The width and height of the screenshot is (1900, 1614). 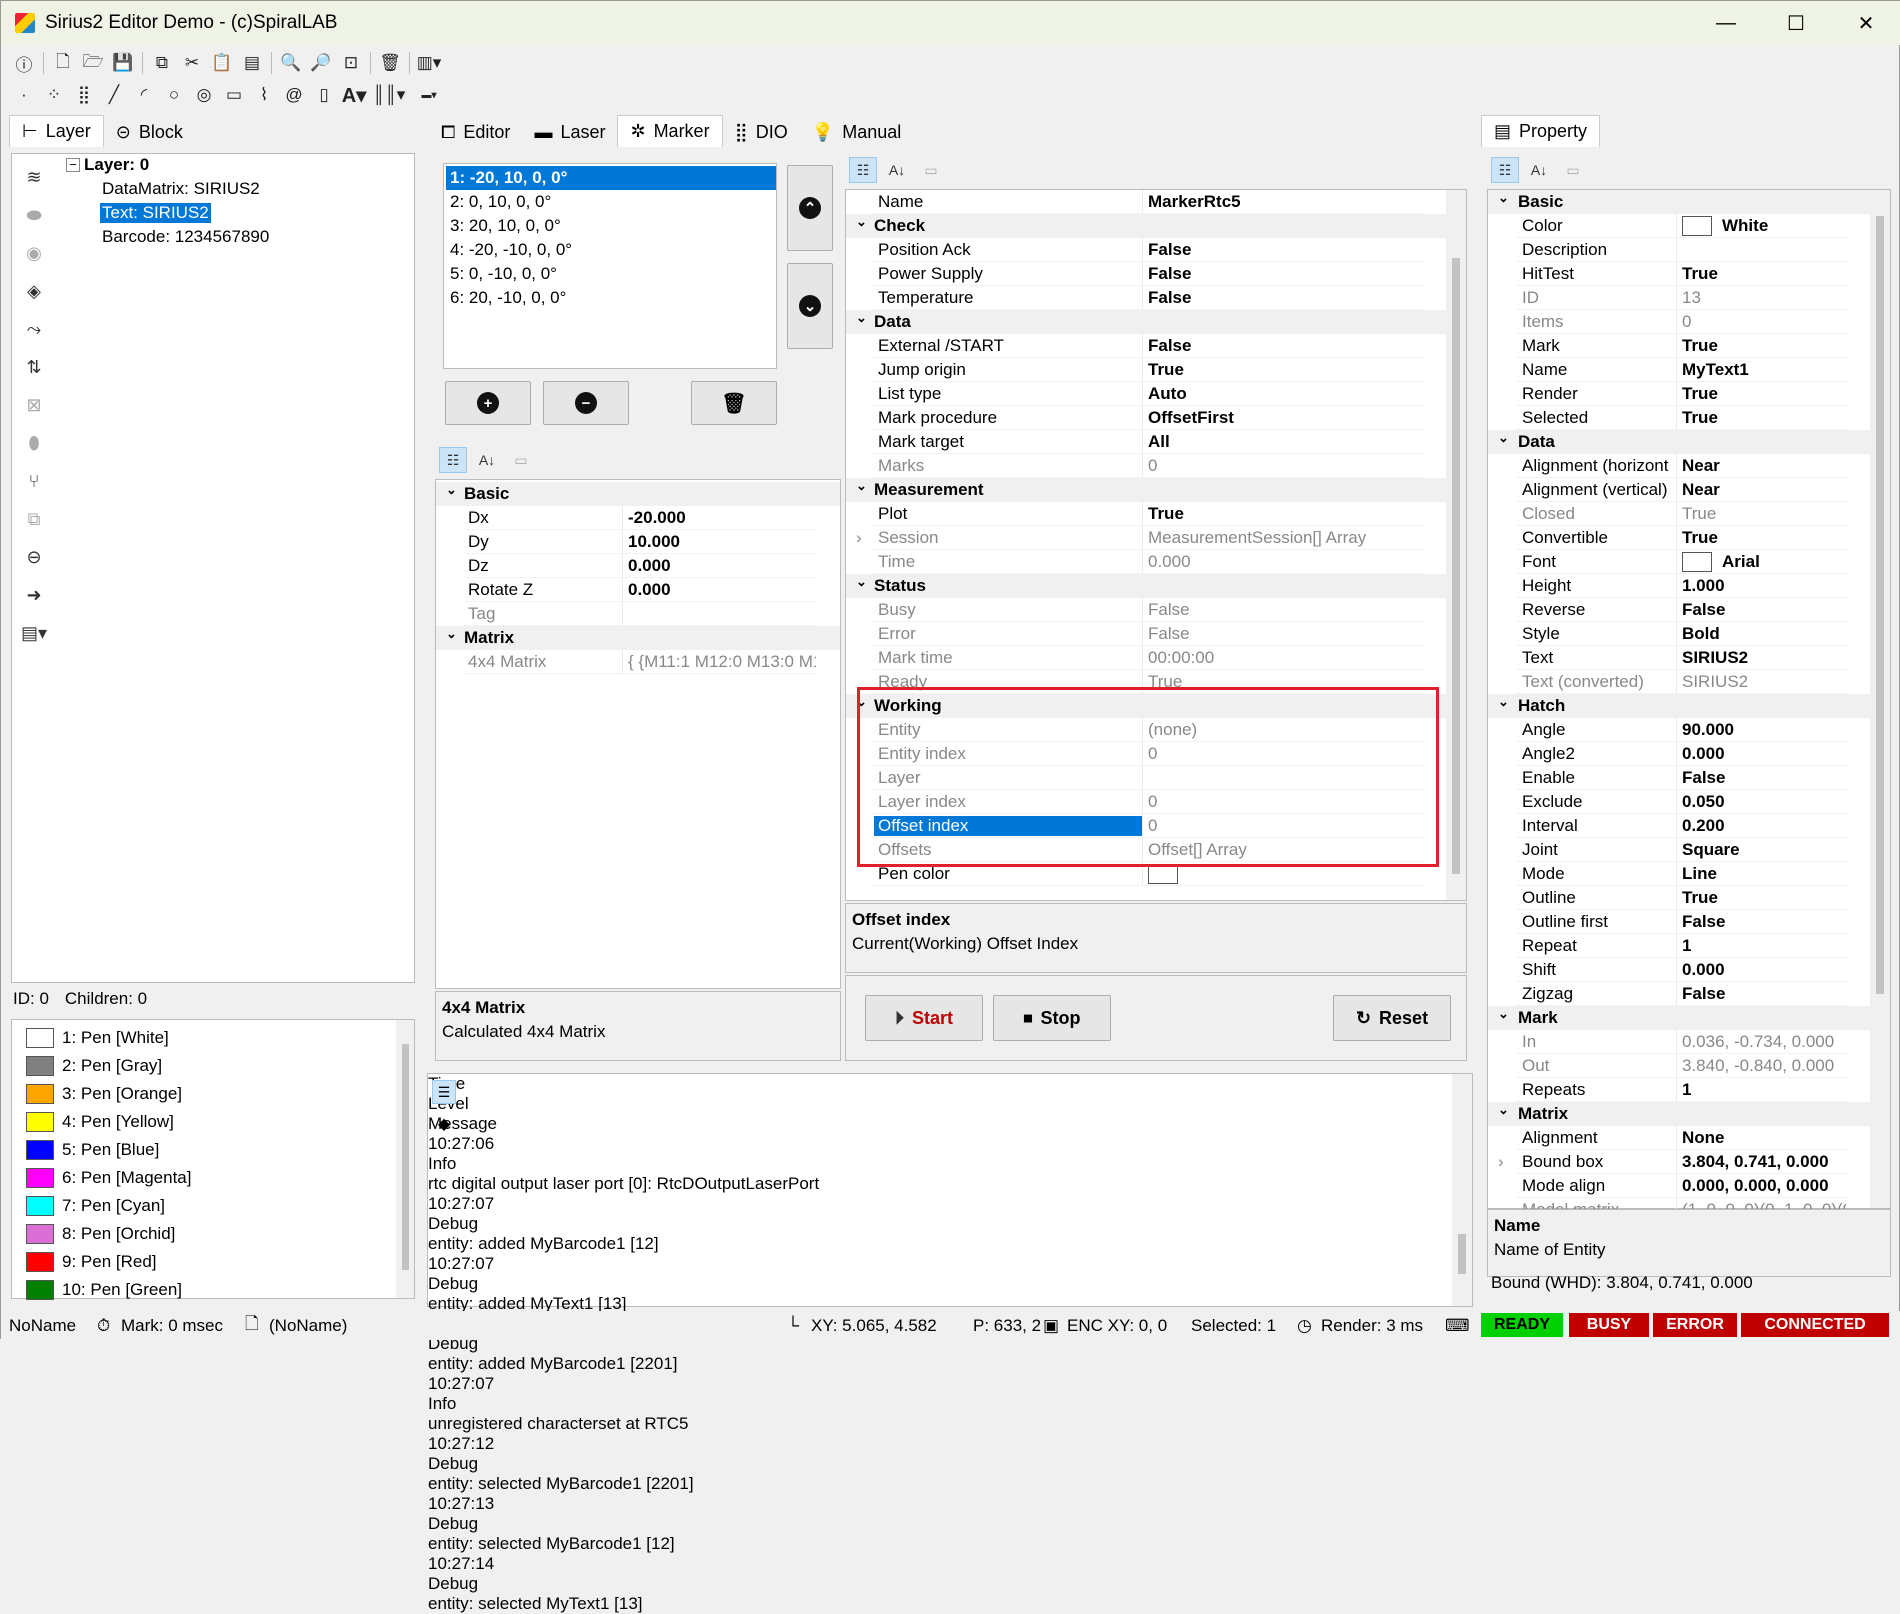 I want to click on grid-category: ⌄ Status, so click(x=1146, y=586).